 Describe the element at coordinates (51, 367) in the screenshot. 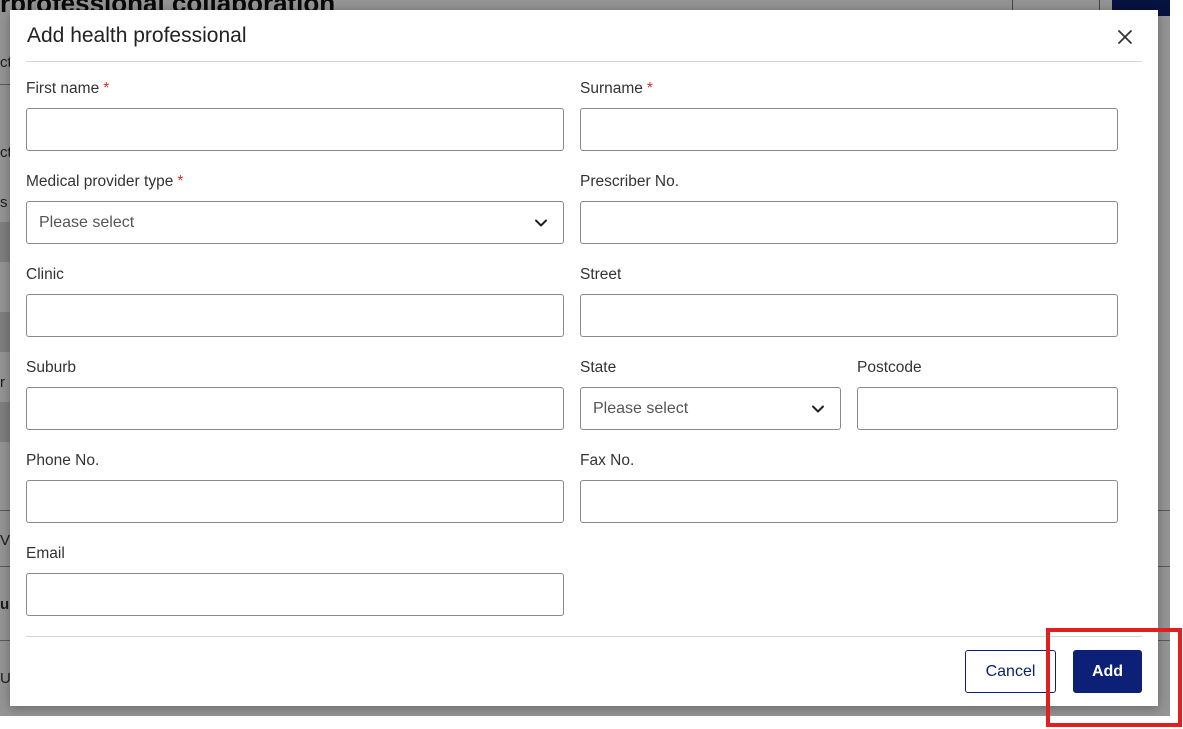

I see `suburb-label: Suburb` at that location.